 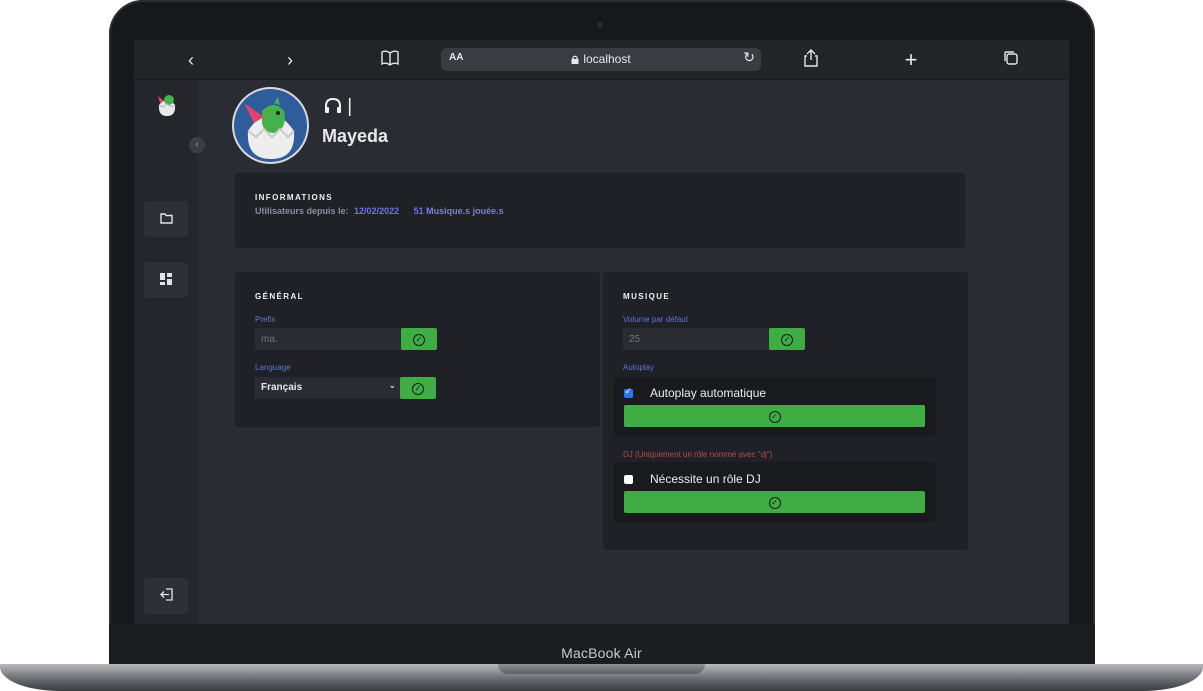 What do you see at coordinates (282, 387) in the screenshot?
I see `language-selected-value: Français` at bounding box center [282, 387].